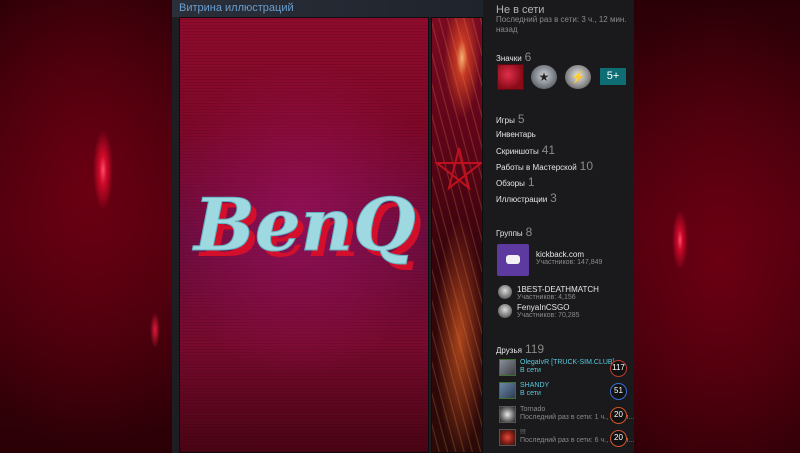  What do you see at coordinates (531, 182) in the screenshot?
I see `reviews-count: 1` at bounding box center [531, 182].